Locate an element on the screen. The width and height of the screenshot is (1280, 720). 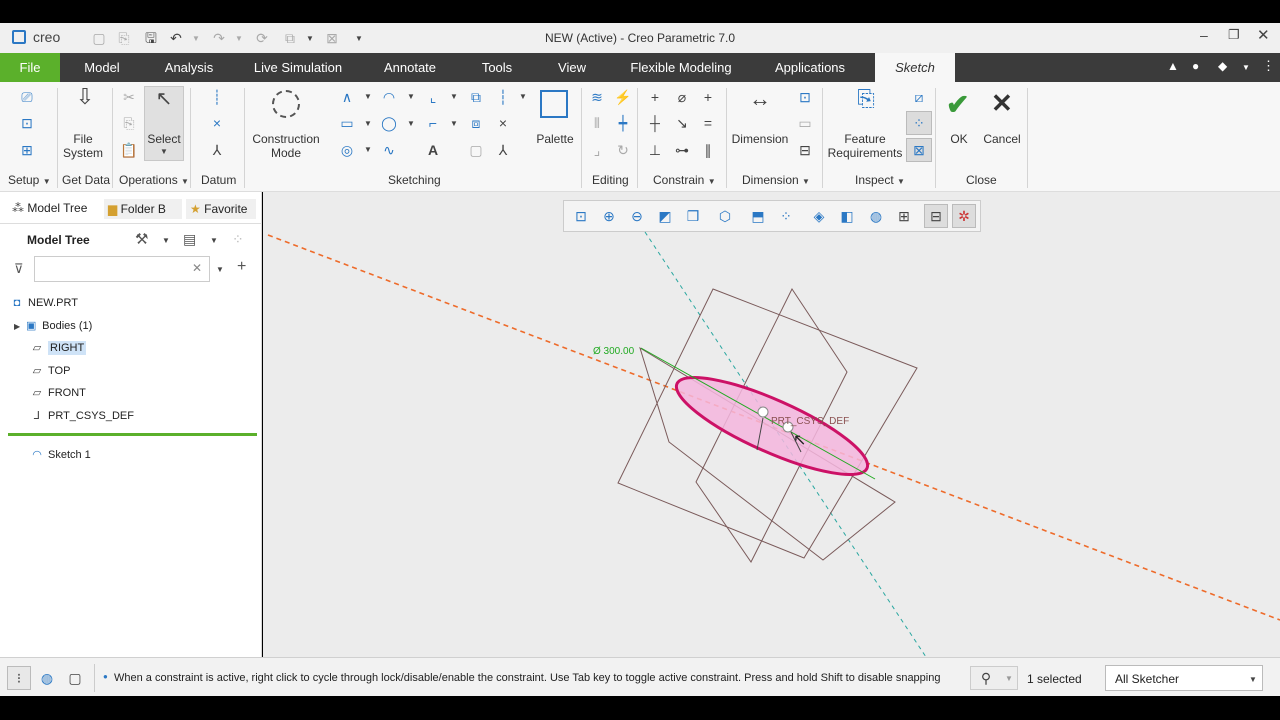
parallel-icon: ∥ is located at coordinates (708, 150).